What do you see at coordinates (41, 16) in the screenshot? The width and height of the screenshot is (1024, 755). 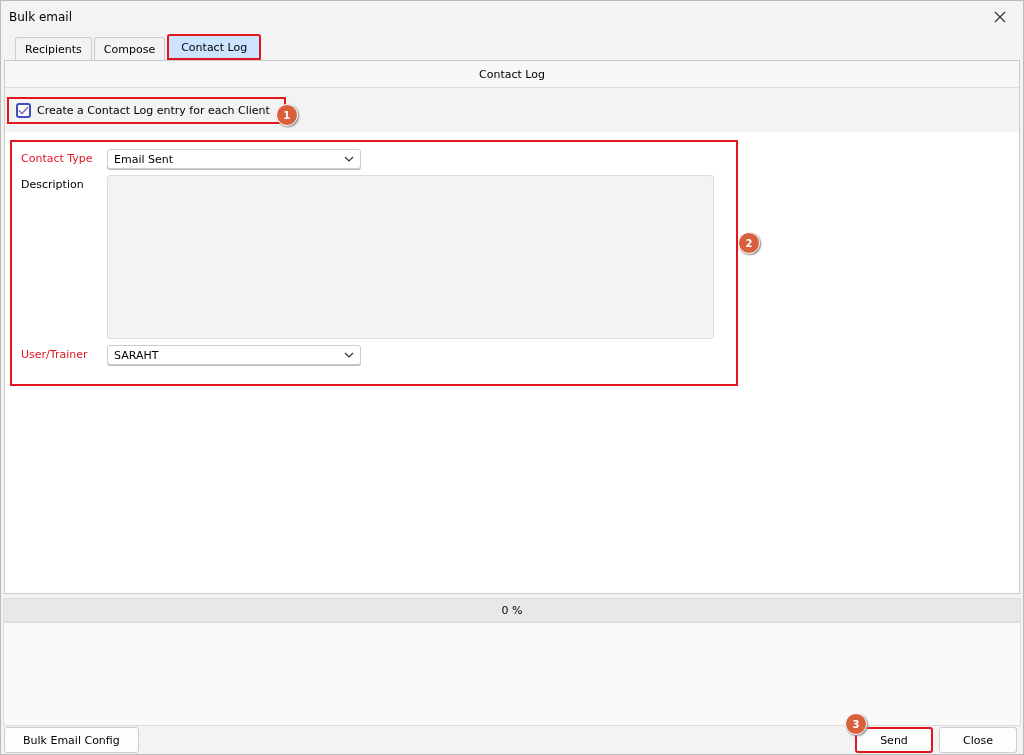 I see `window-title: Bulk email` at bounding box center [41, 16].